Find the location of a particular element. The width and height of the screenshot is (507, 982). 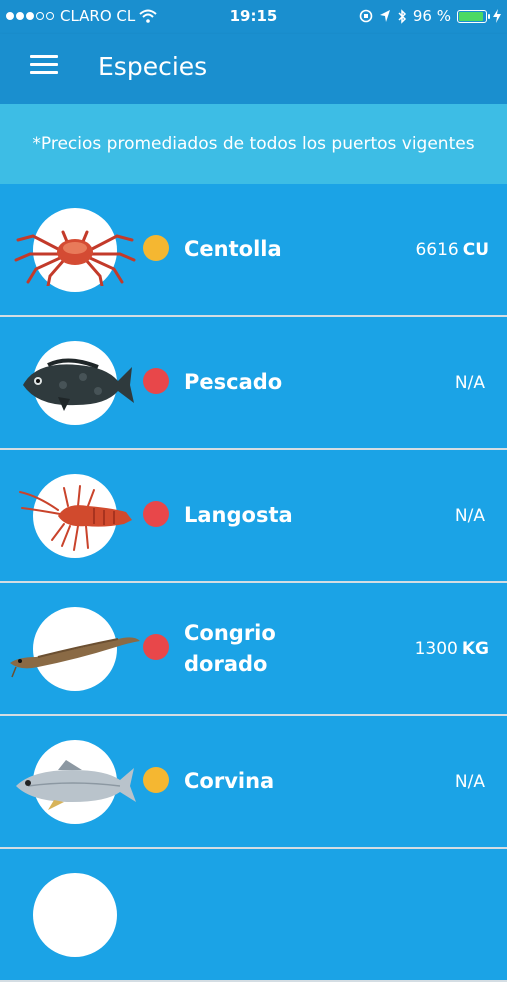

species-price: 1300 KG is located at coordinates (452, 648).